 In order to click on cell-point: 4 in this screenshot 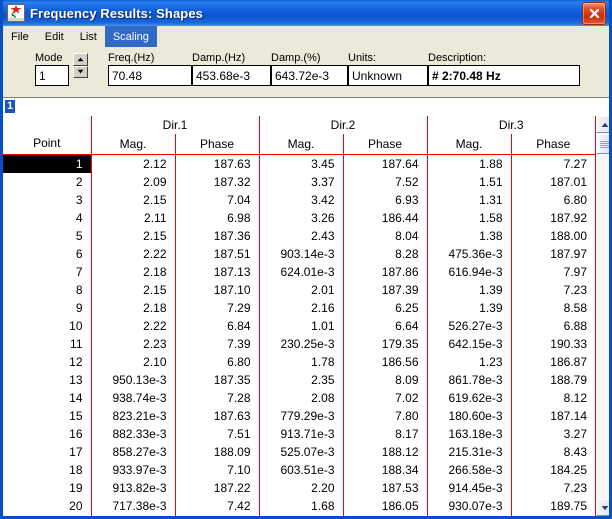, I will do `click(47, 218)`.